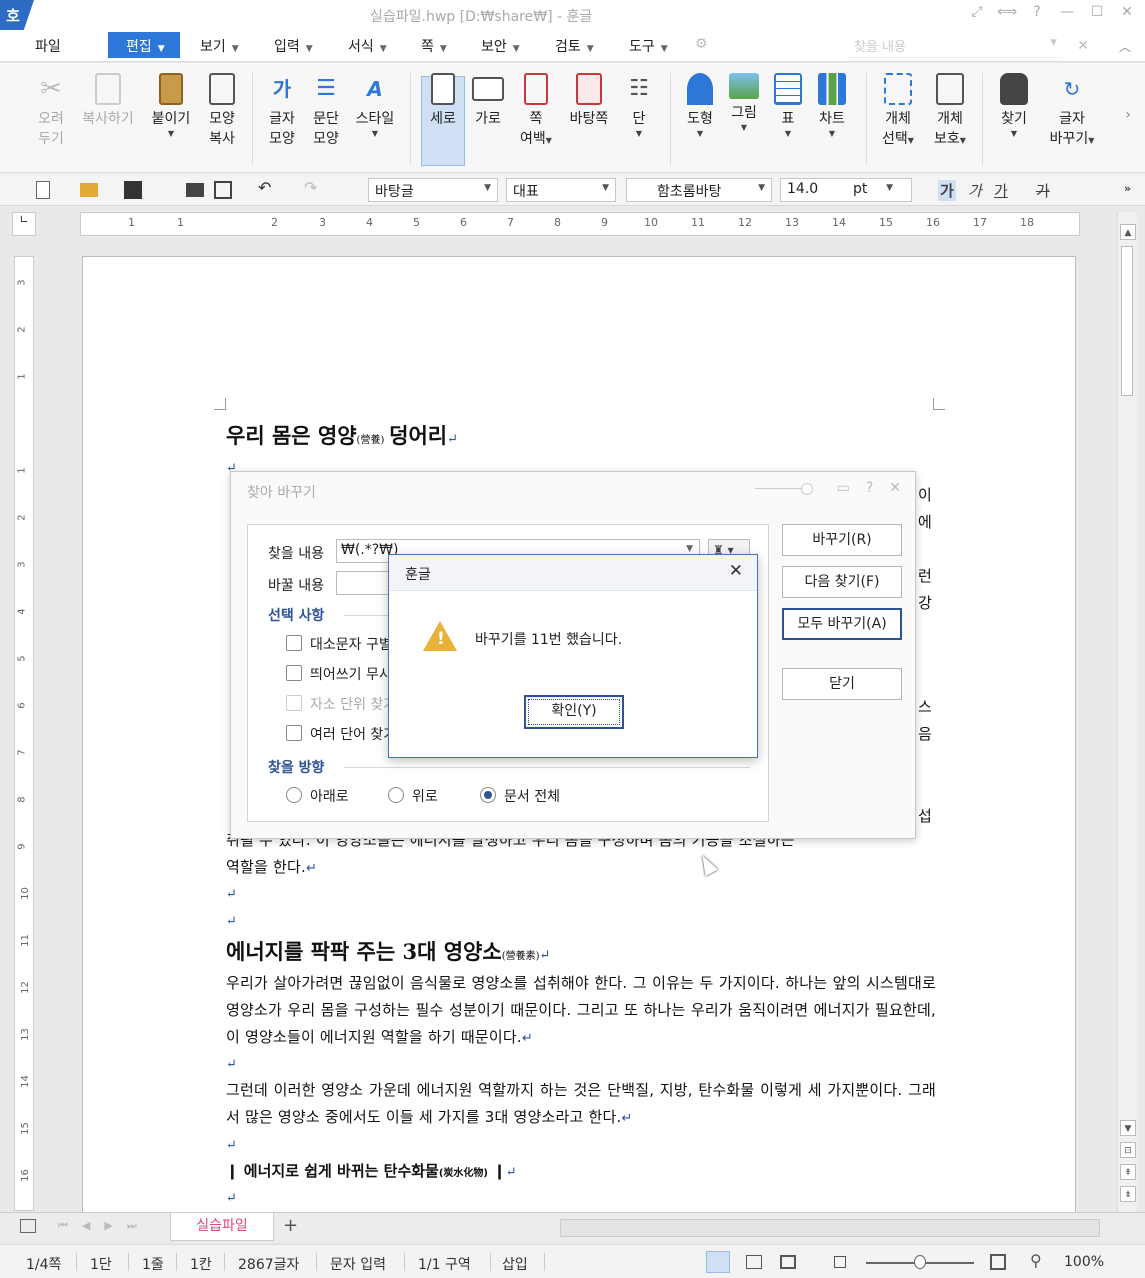 Image resolution: width=1145 pixels, height=1278 pixels. Describe the element at coordinates (536, 111) in the screenshot. I see `margins-button: 쪽 여백▼` at that location.